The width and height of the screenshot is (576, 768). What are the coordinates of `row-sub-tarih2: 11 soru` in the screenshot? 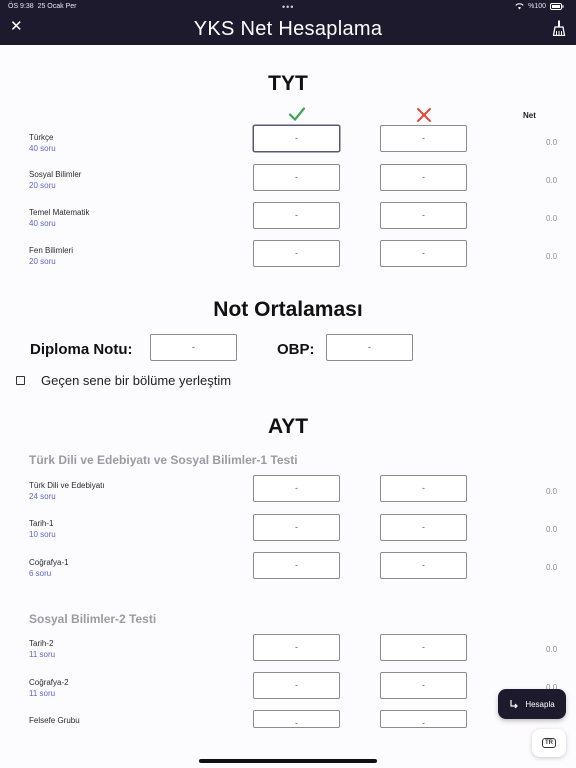 It's located at (42, 654).